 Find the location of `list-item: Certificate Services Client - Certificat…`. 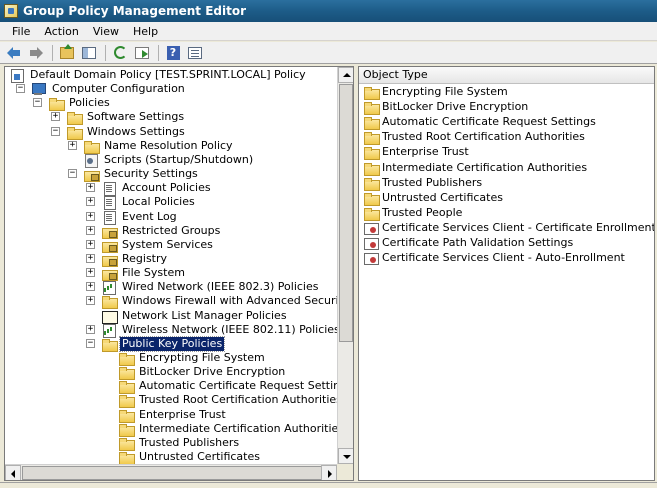

list-item: Certificate Services Client - Certificat… is located at coordinates (508, 228).